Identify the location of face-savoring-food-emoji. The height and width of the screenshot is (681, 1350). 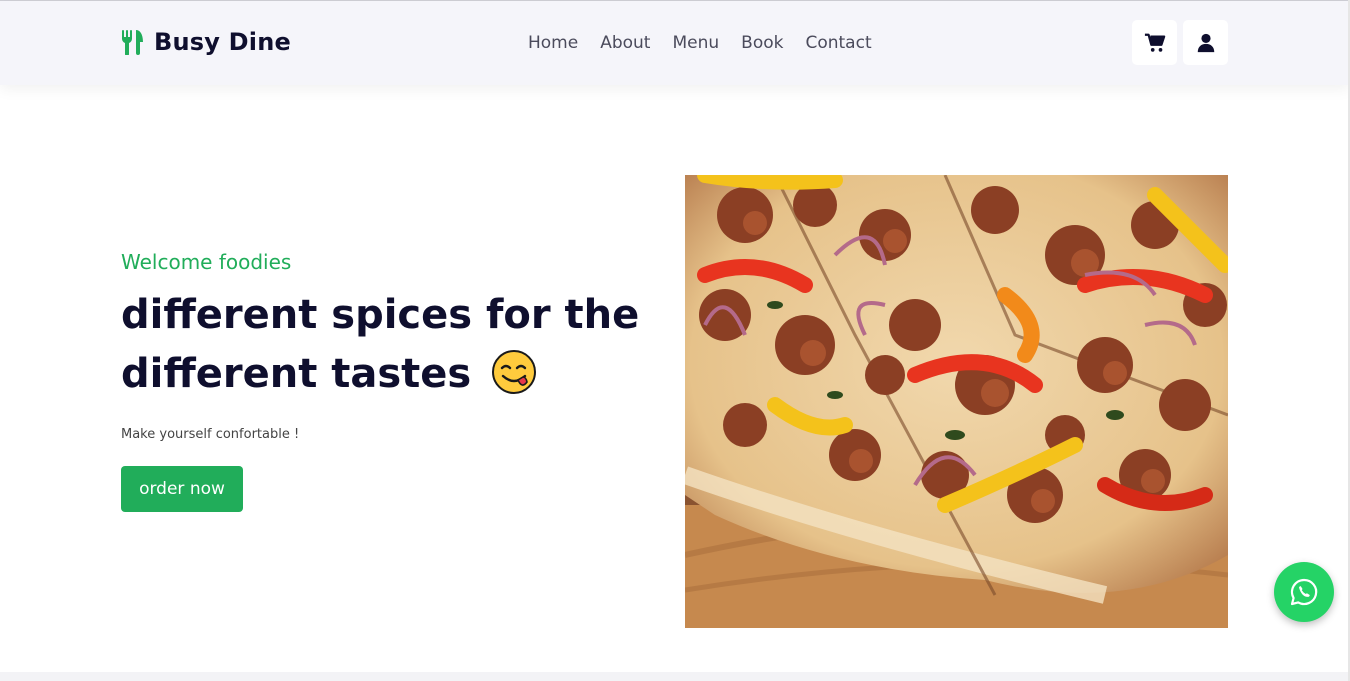
(514, 372).